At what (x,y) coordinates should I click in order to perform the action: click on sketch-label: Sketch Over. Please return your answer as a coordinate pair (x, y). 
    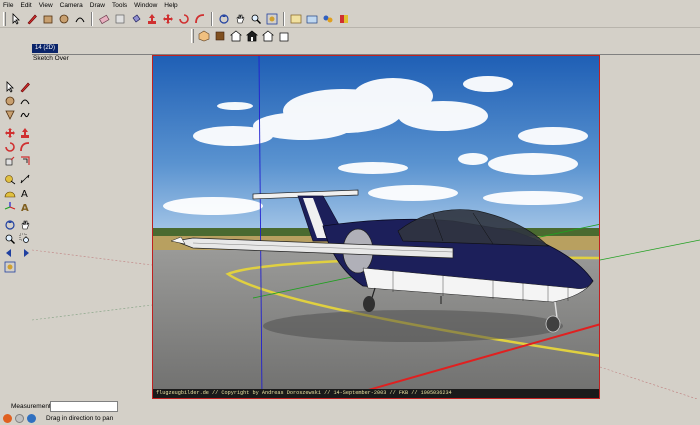
    Looking at the image, I should click on (51, 58).